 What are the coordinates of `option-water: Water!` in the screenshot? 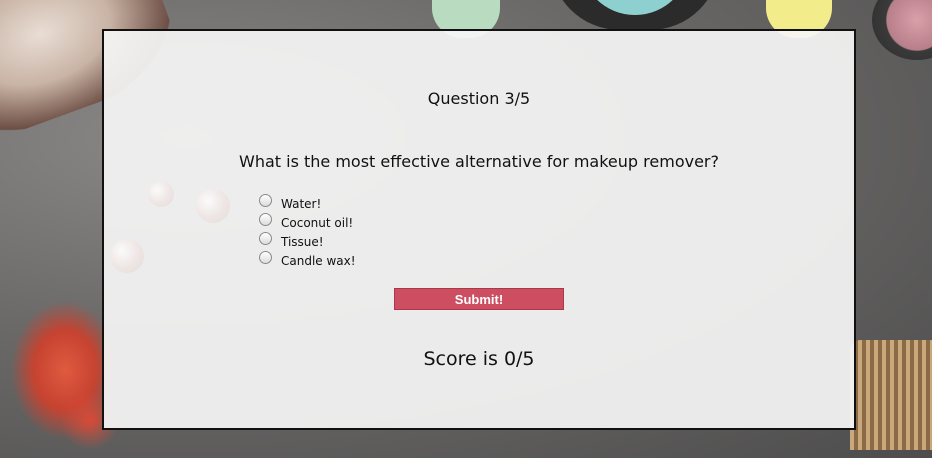 It's located at (307, 203).